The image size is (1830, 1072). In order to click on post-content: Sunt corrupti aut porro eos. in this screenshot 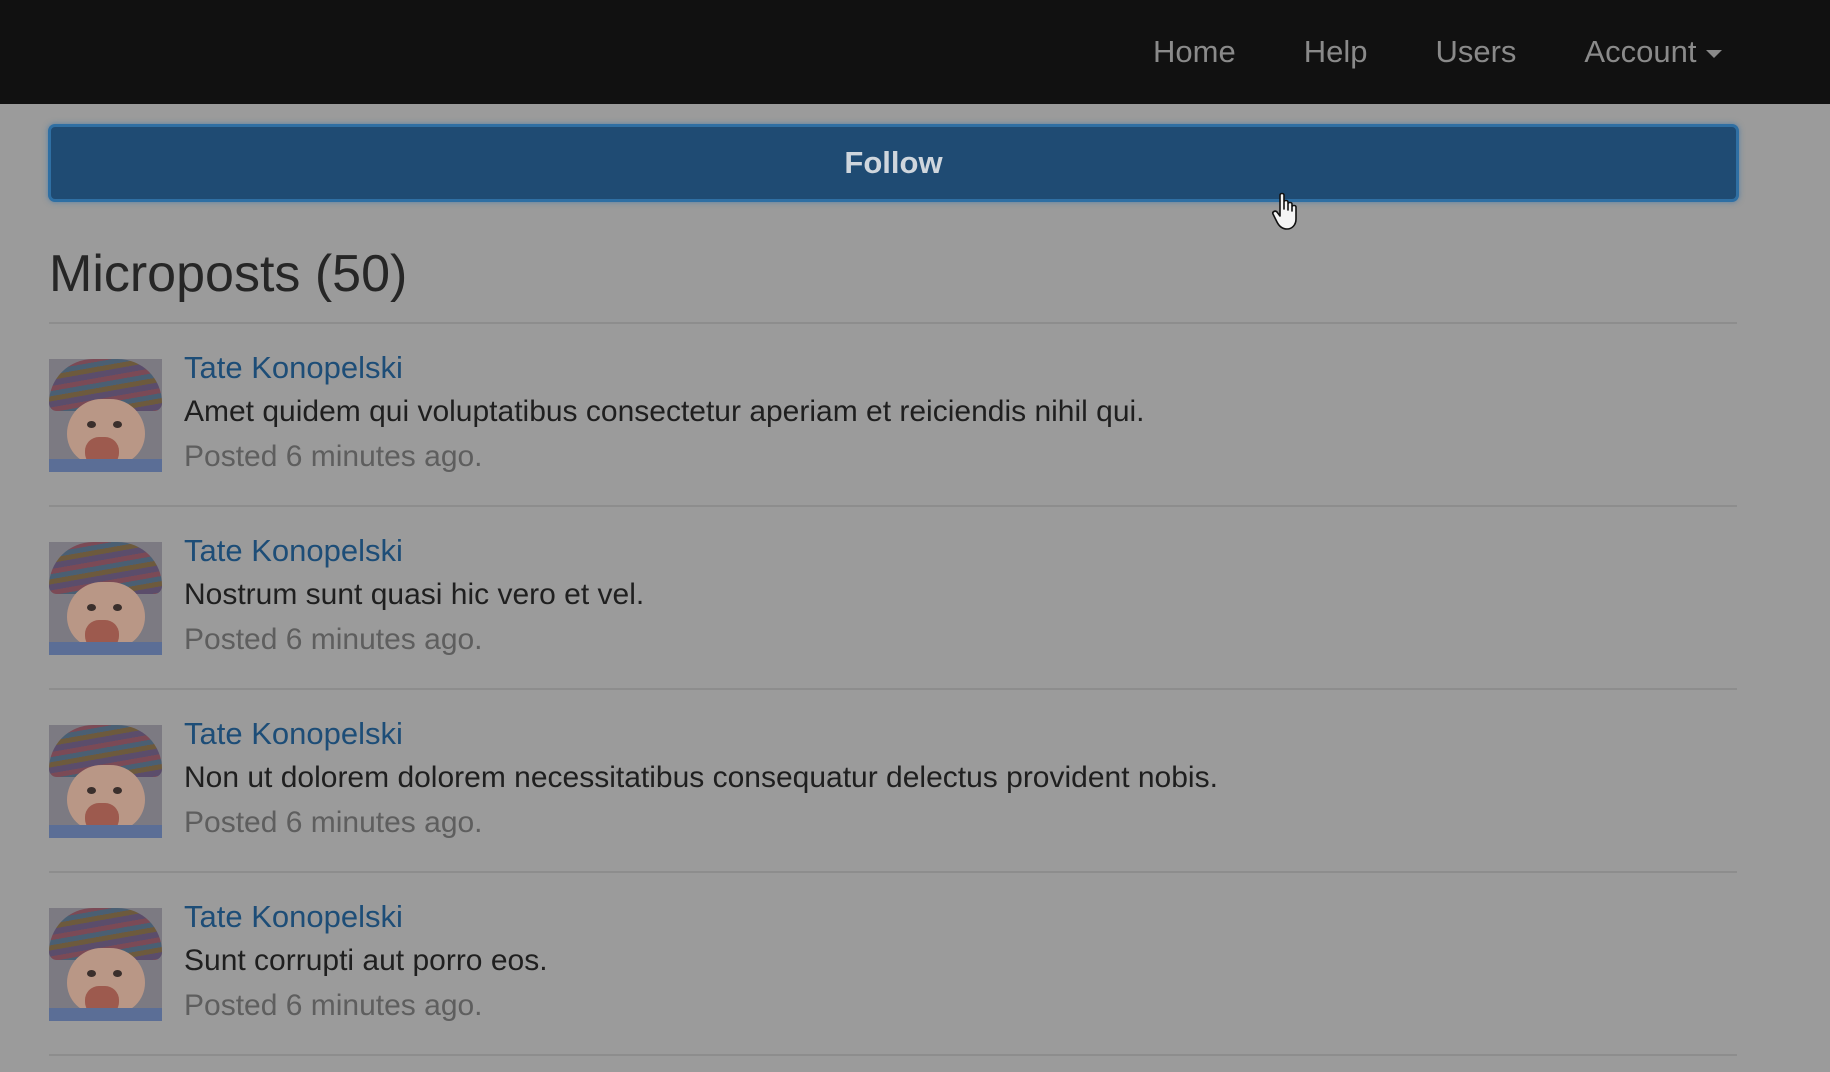, I will do `click(366, 960)`.